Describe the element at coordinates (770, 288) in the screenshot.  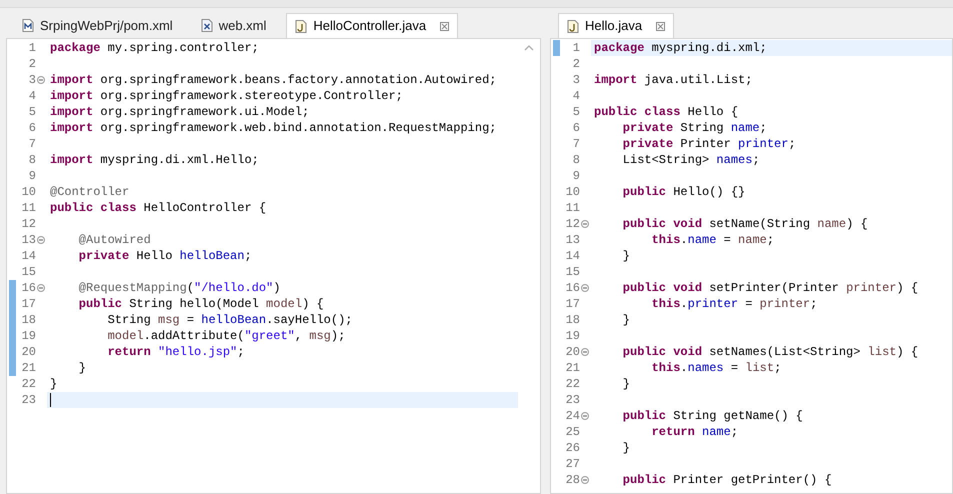
I see `code-line: public void setPrinter(Printer printer) {` at that location.